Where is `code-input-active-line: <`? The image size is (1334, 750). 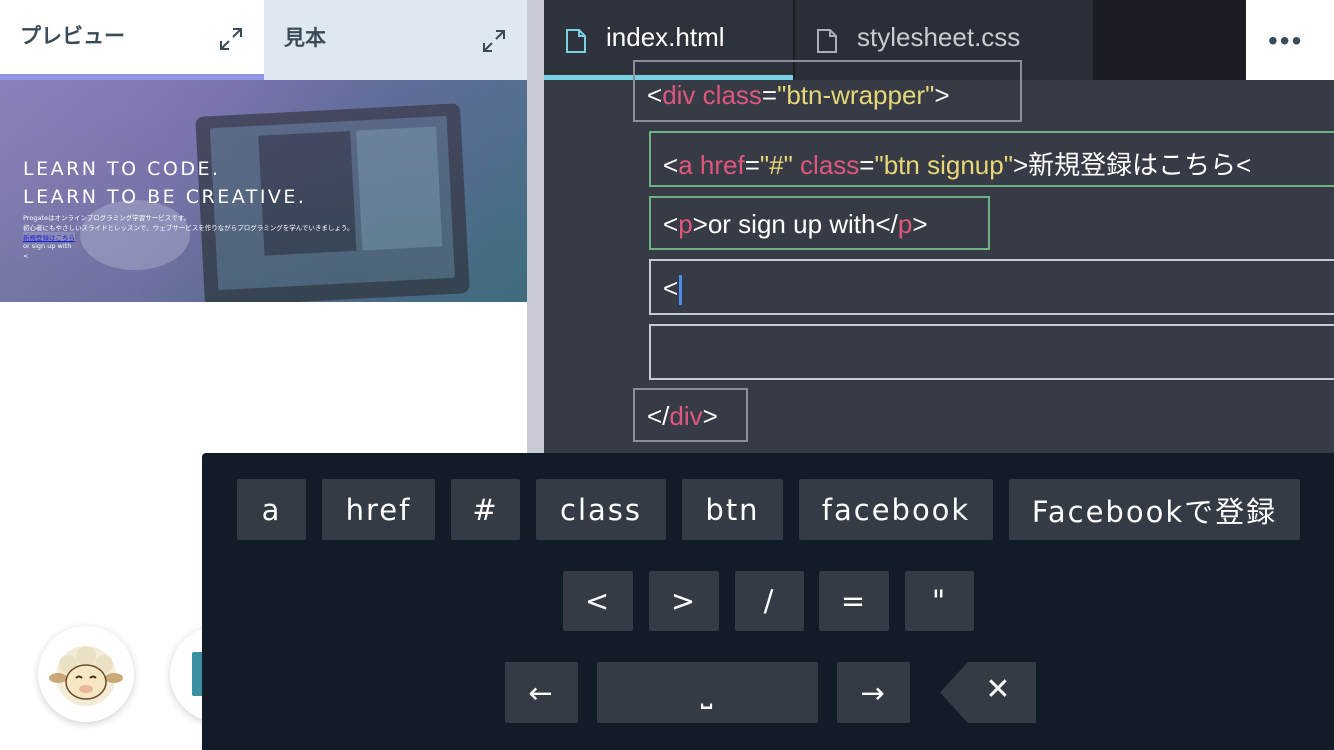 code-input-active-line: < is located at coordinates (991, 287).